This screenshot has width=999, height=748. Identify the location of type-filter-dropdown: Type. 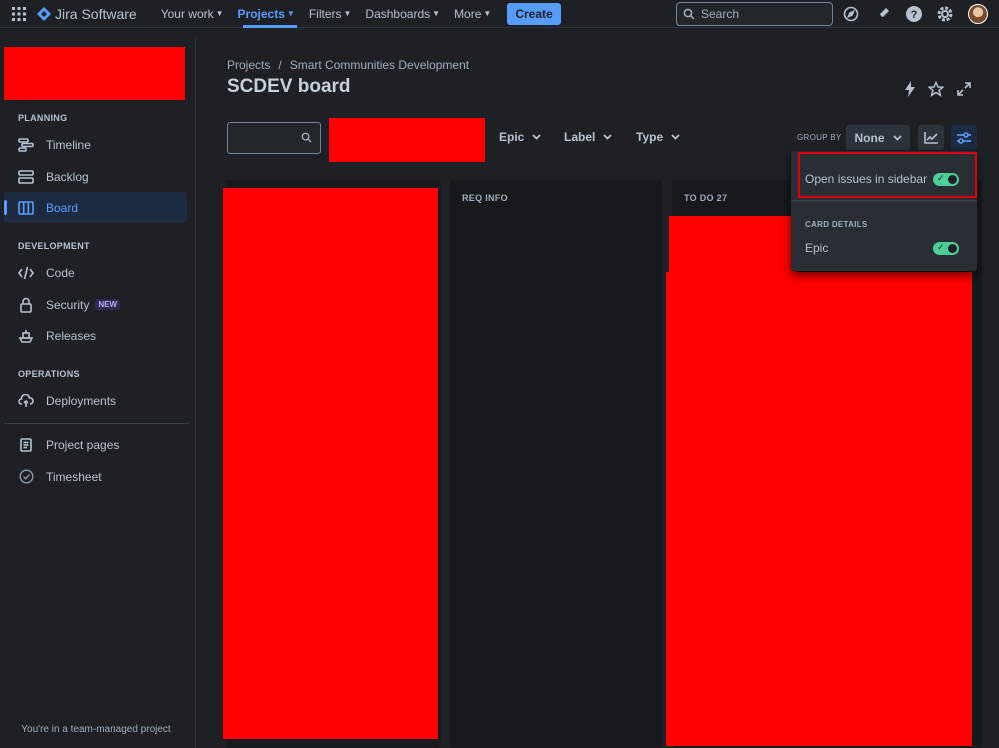
(658, 137).